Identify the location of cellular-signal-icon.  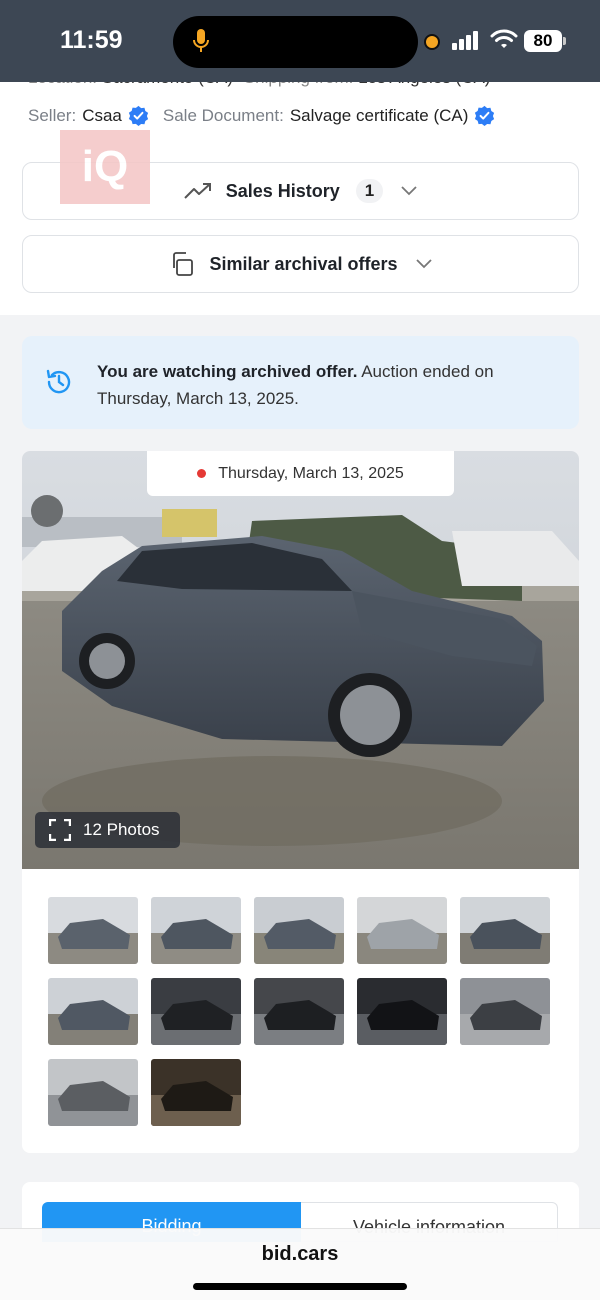
(465, 40).